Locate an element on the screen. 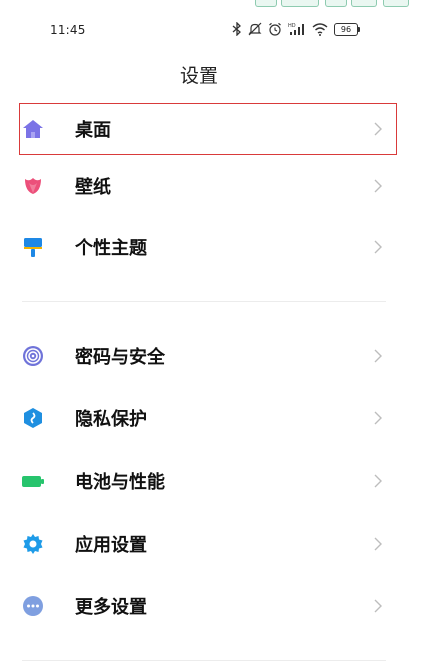  status-icons: HD 96 is located at coordinates (296, 29).